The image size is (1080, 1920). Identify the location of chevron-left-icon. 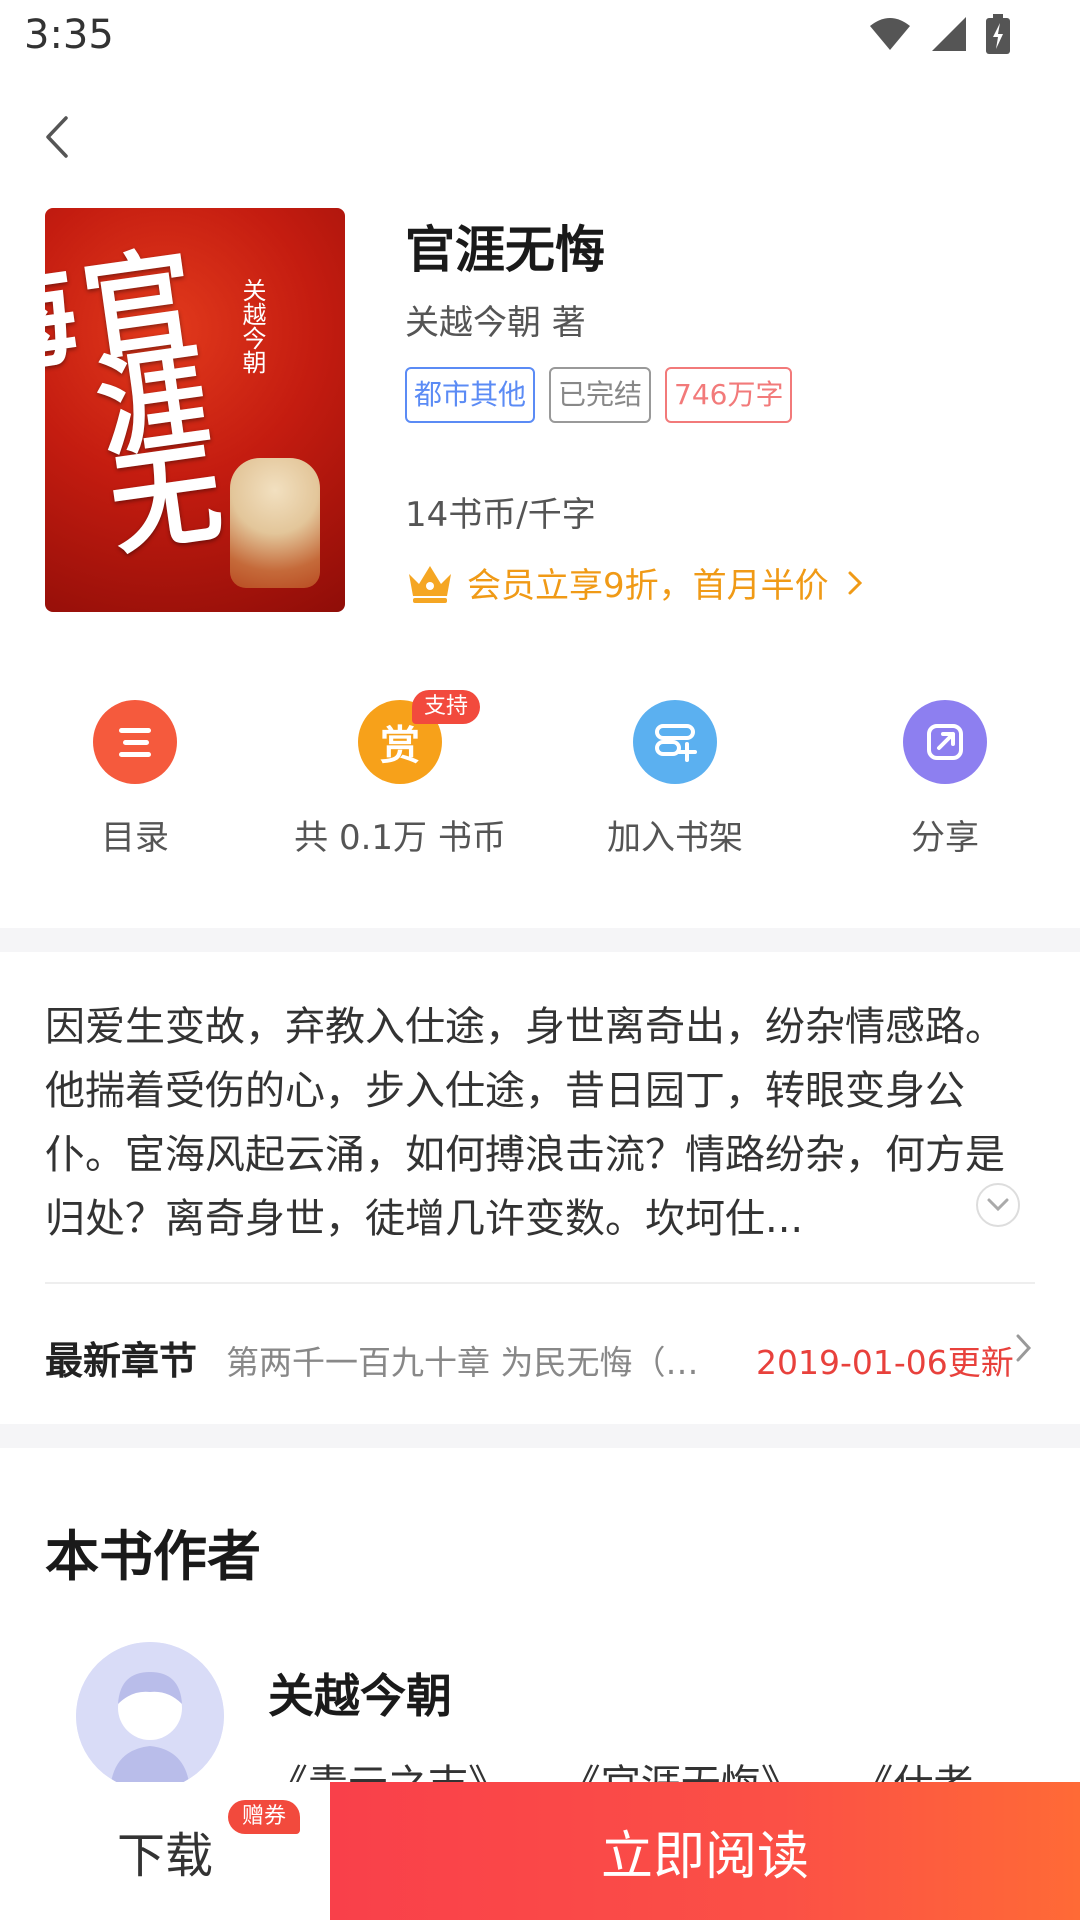
(57, 137).